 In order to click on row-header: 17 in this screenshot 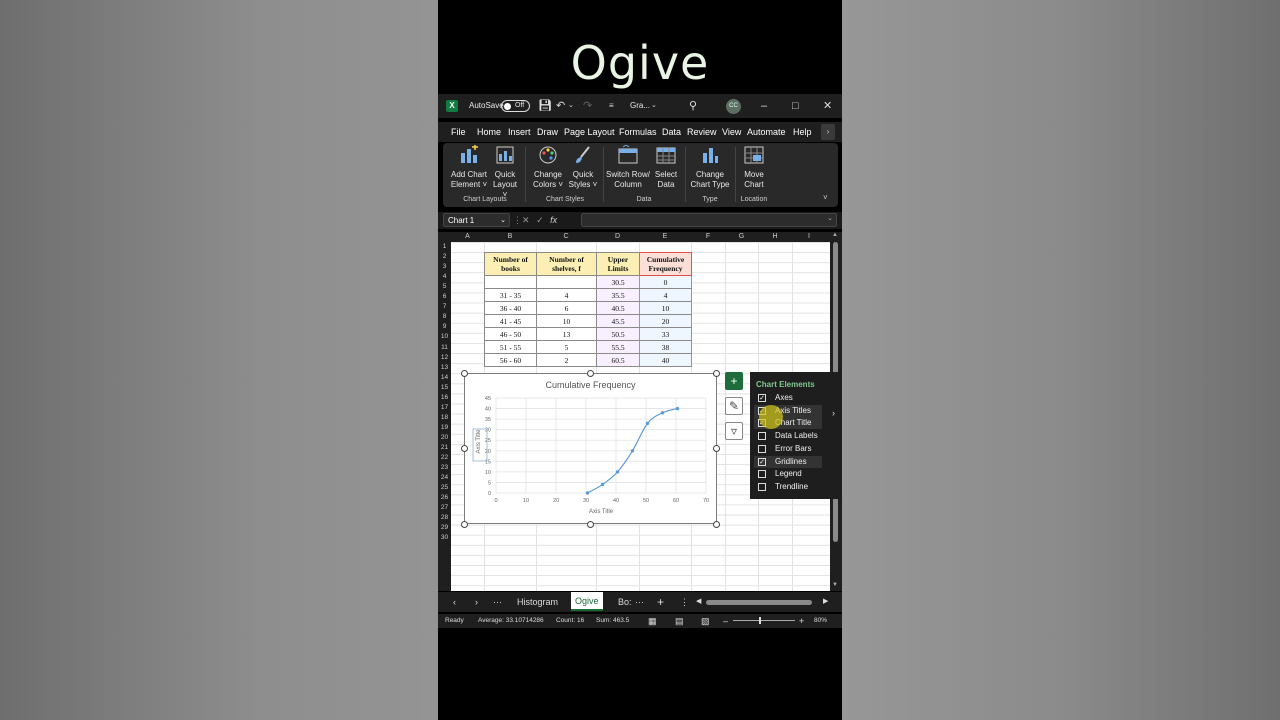, I will do `click(444, 407)`.